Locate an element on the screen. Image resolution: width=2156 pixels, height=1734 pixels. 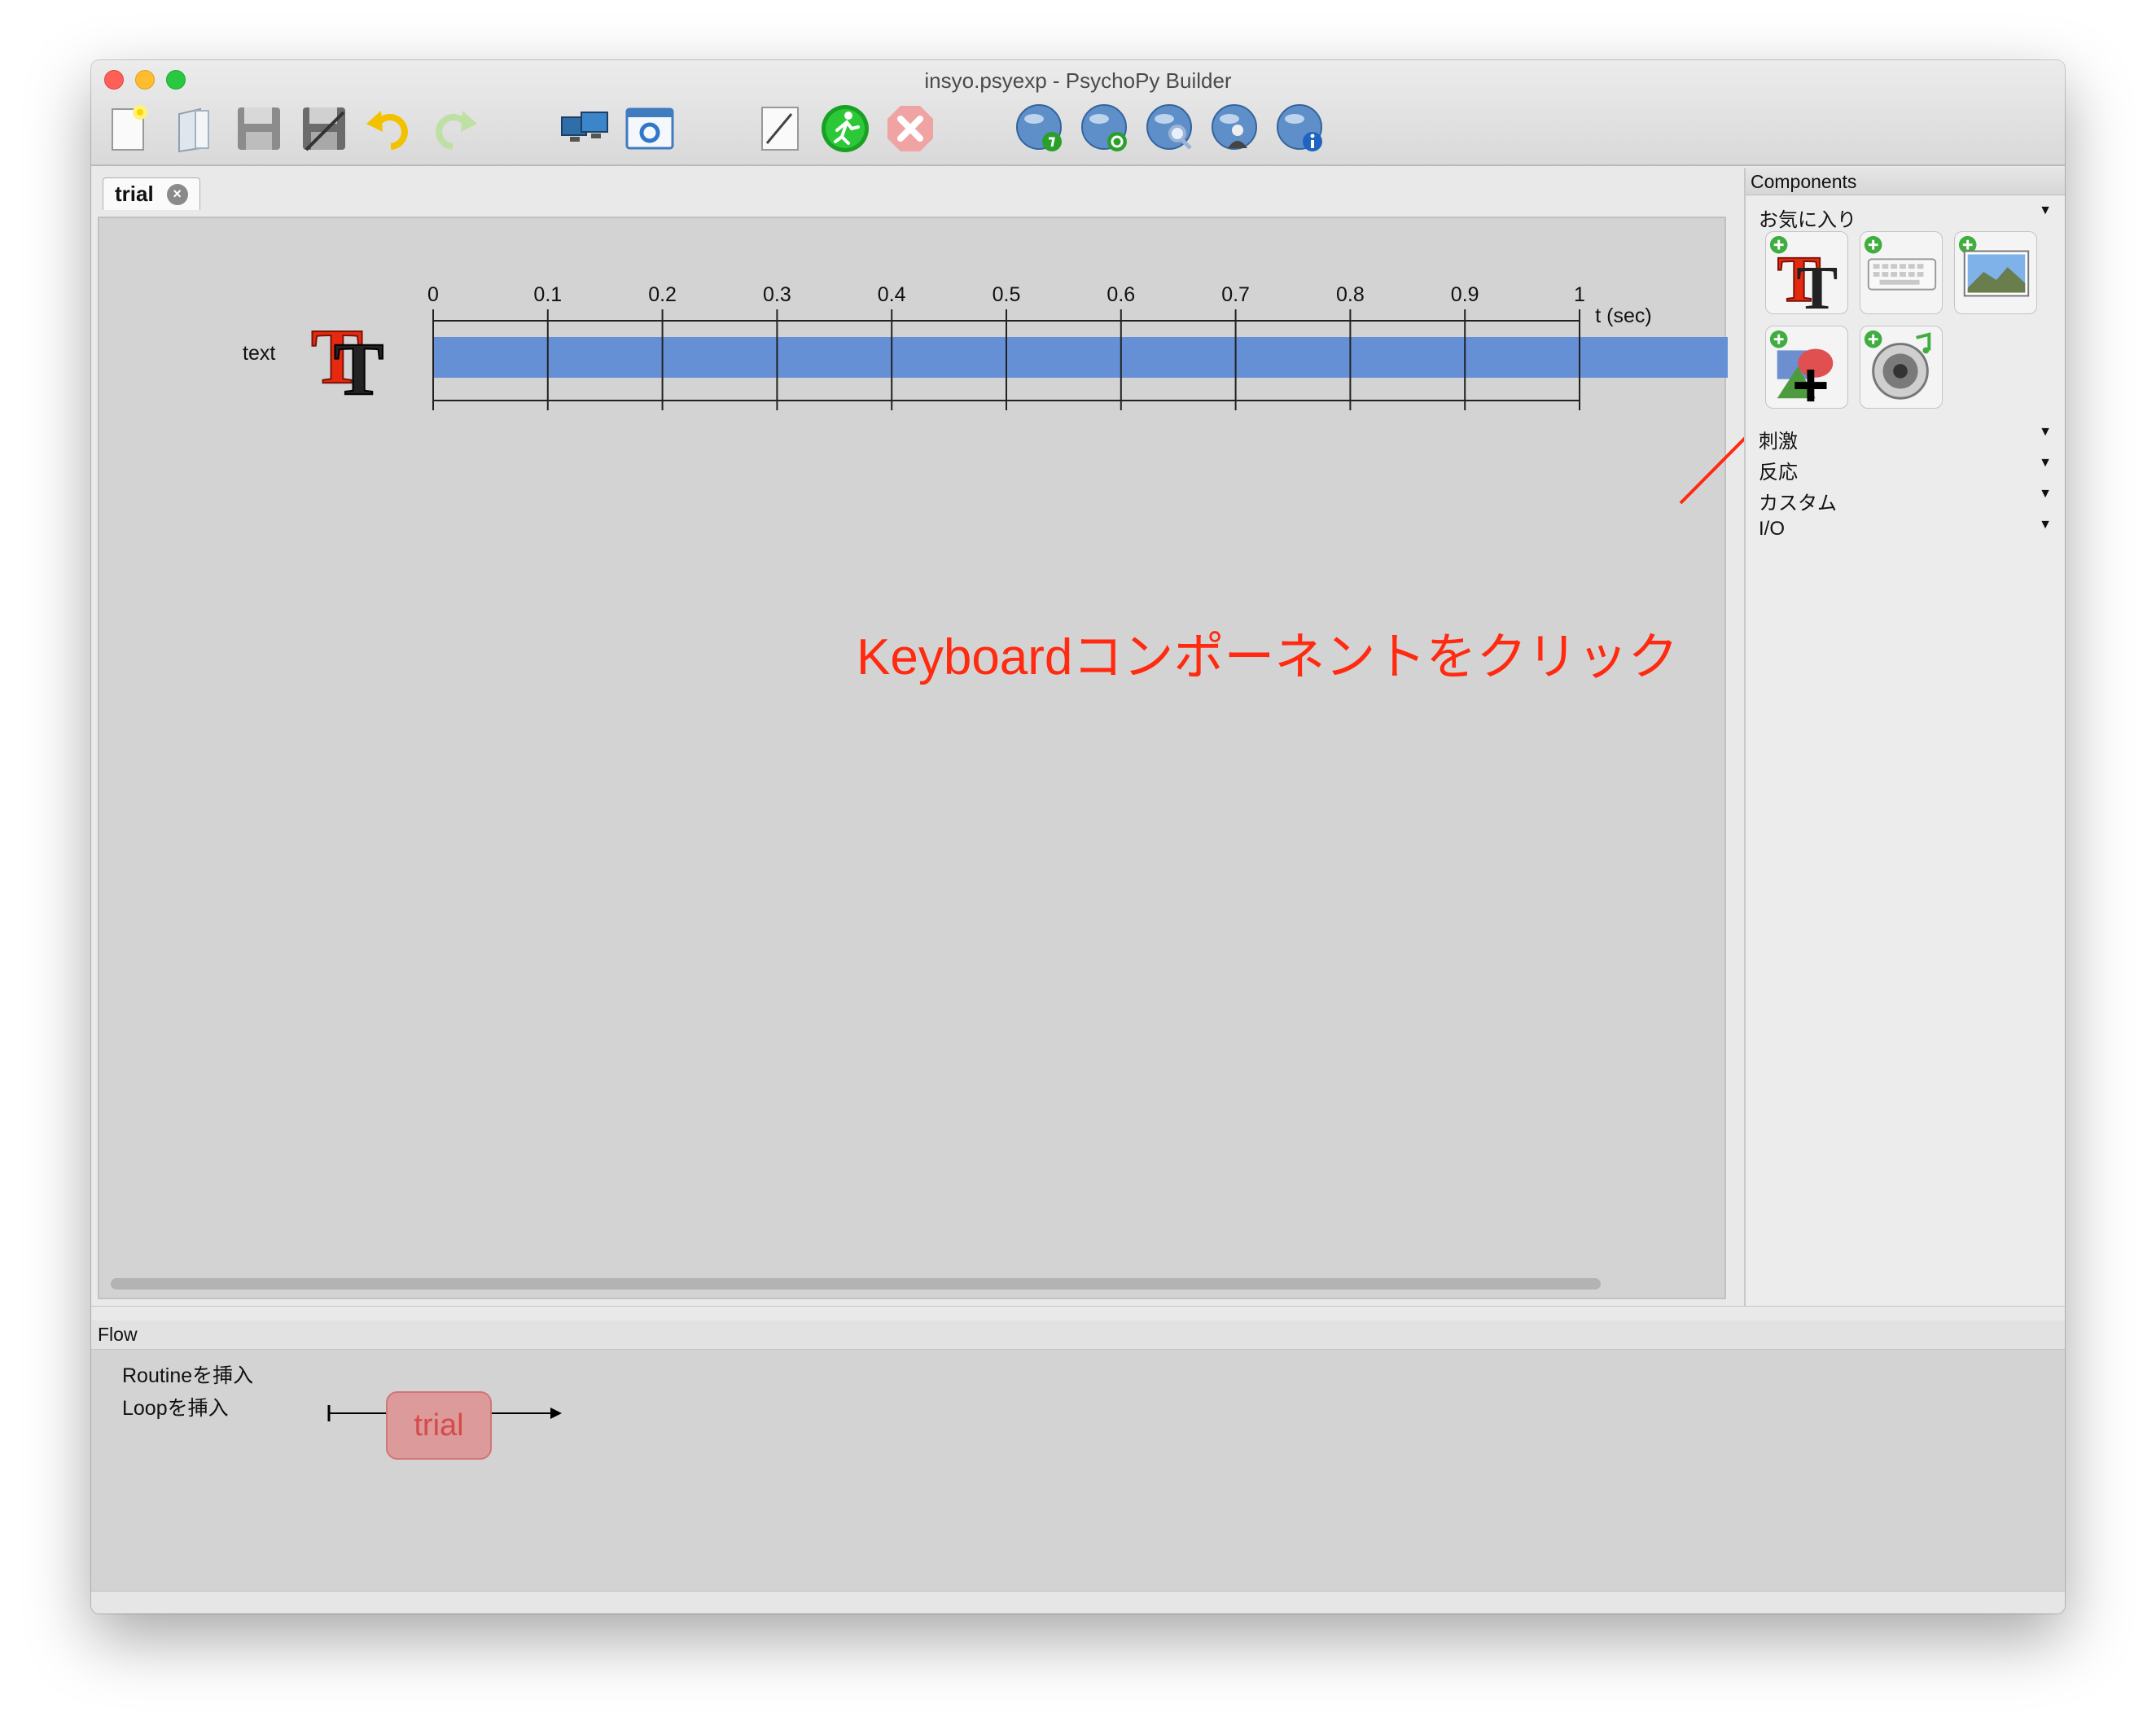
tab-label: trial is located at coordinates (135, 194).